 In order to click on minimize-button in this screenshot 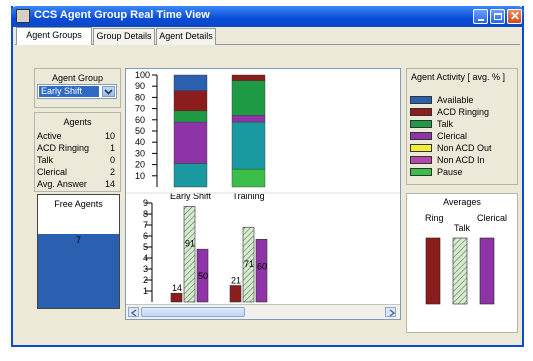, I will do `click(480, 16)`.